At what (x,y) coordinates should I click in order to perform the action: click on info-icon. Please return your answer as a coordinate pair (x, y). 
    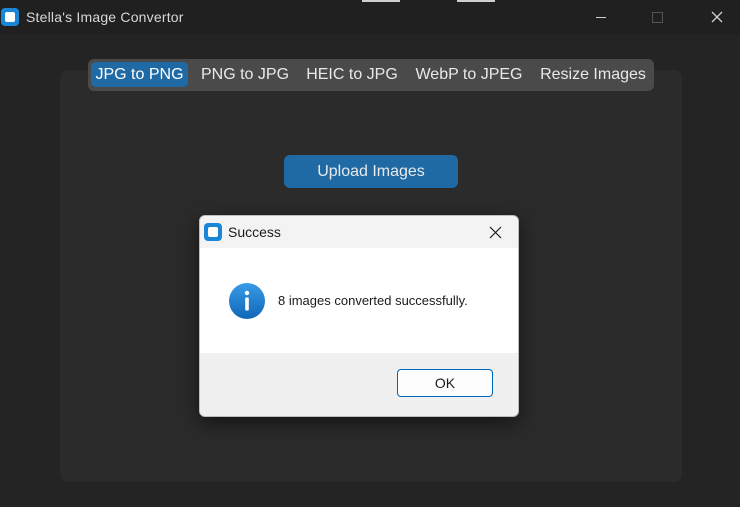
    Looking at the image, I should click on (247, 301).